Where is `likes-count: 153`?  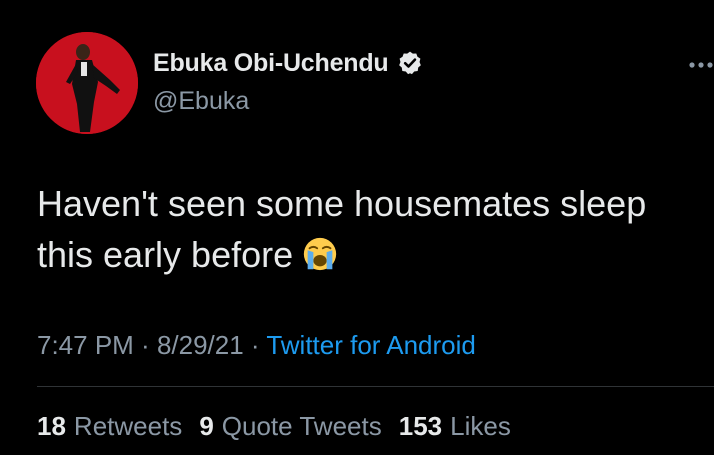
likes-count: 153 is located at coordinates (420, 426).